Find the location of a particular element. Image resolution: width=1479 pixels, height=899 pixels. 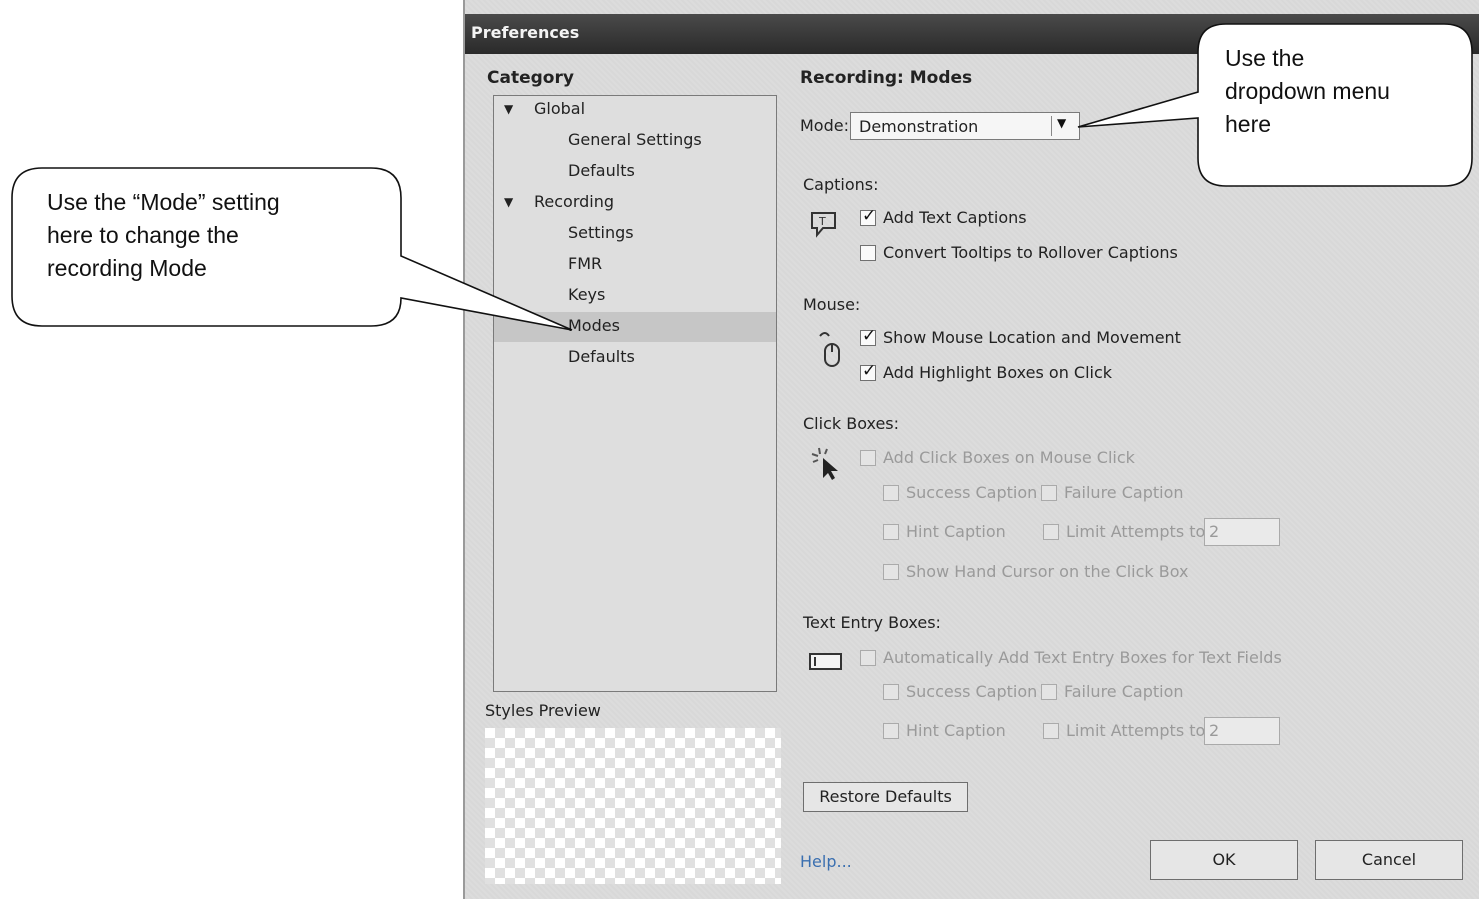

right-callout-line: dropdown menu is located at coordinates (1307, 91).